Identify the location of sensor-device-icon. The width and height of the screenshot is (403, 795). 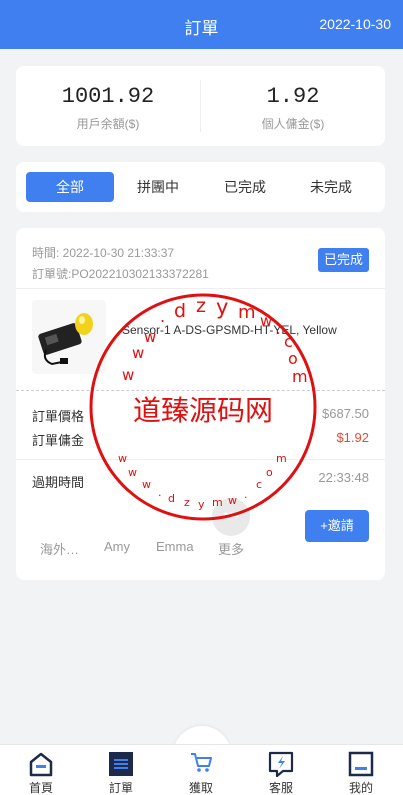
(65, 339).